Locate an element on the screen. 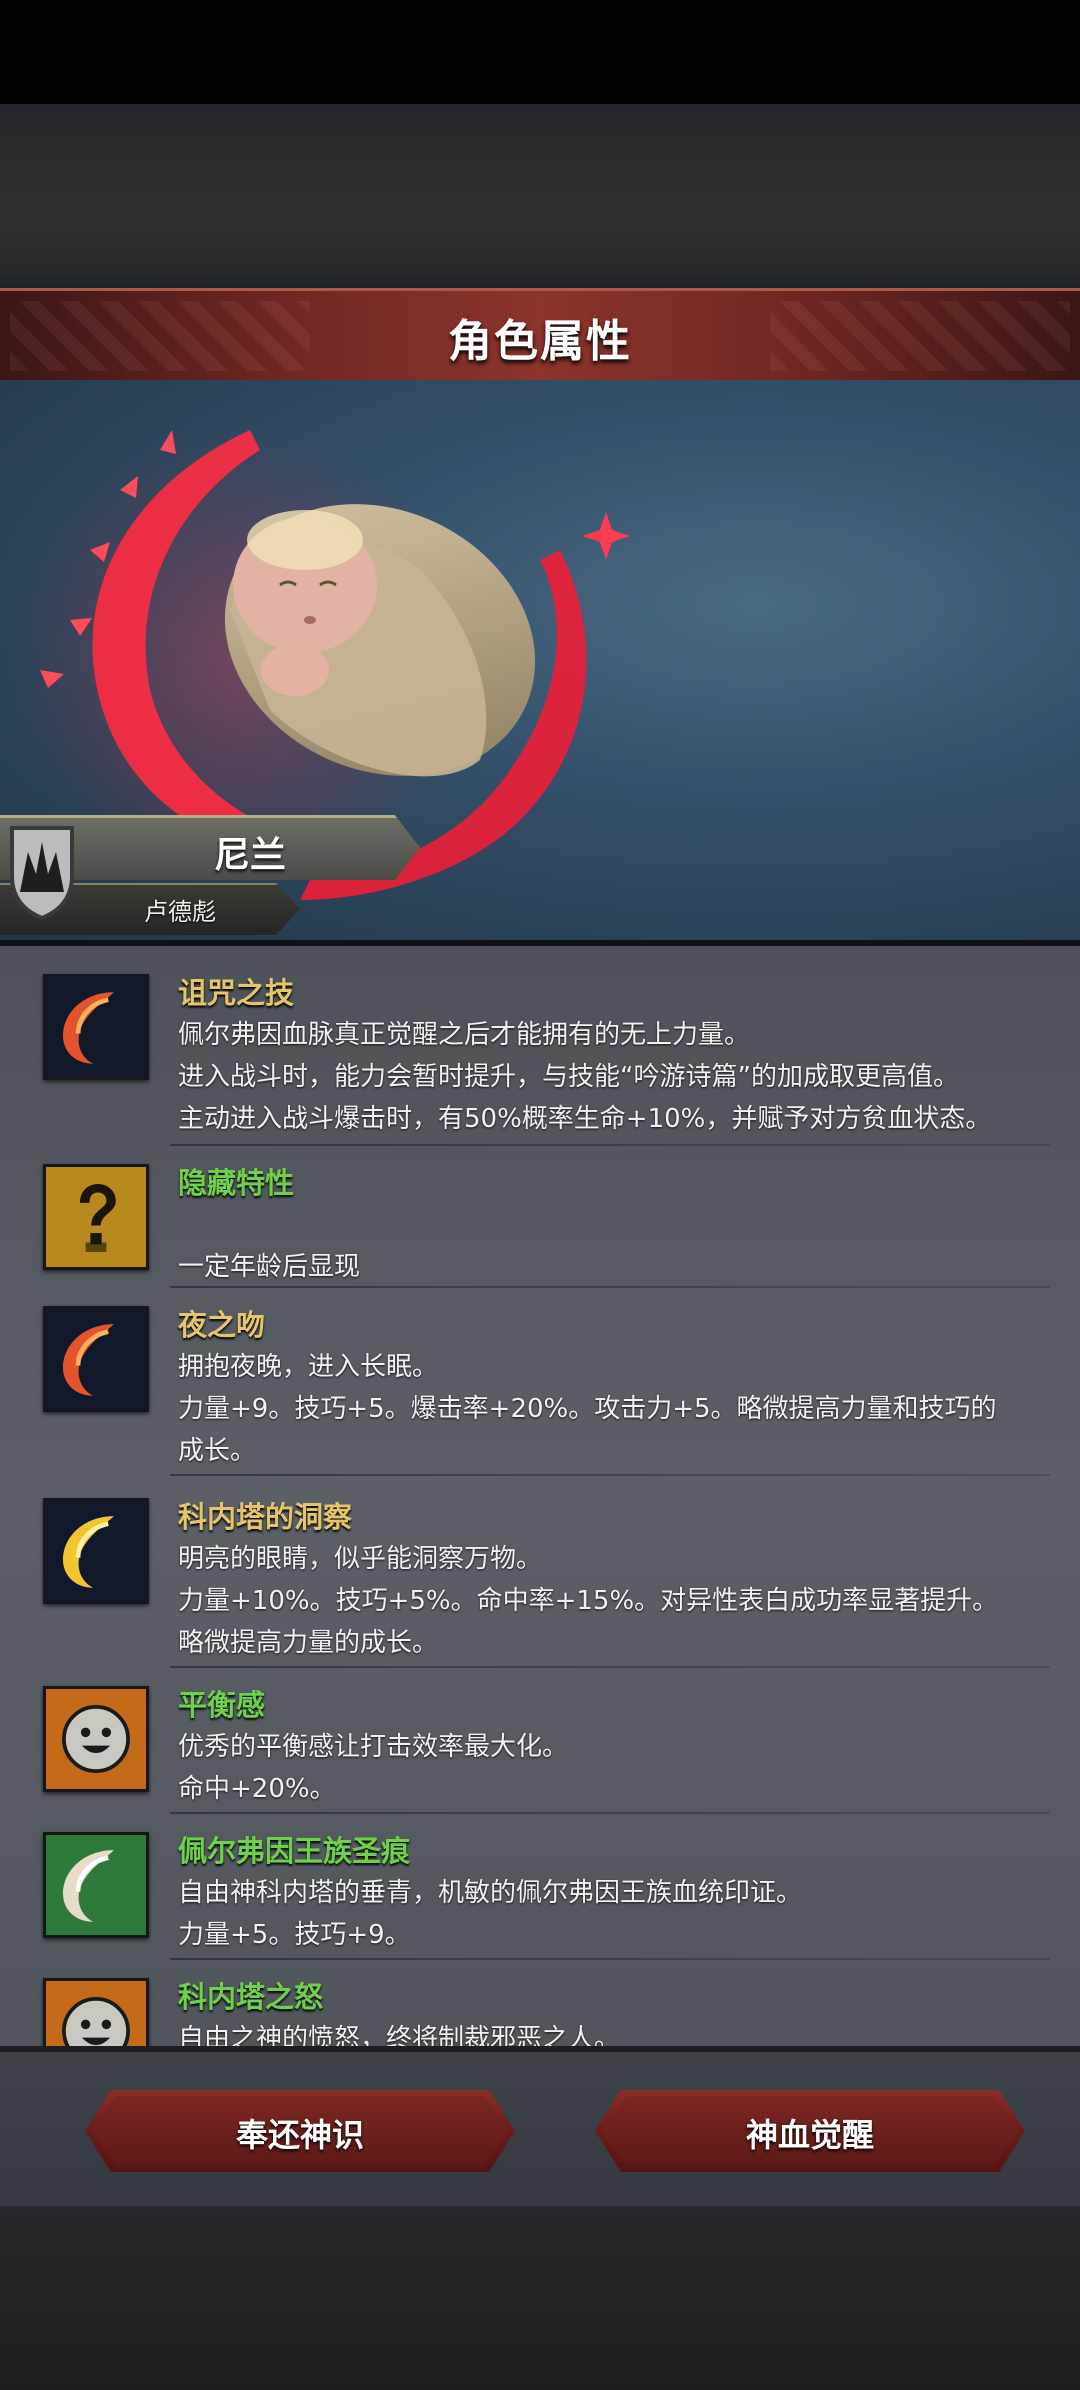 Image resolution: width=1080 pixels, height=2390 pixels. trait-desc: 进入战斗时，能力会暂时提升，与技能“吟游诗篇”的加成取更高值。 is located at coordinates (568, 1077).